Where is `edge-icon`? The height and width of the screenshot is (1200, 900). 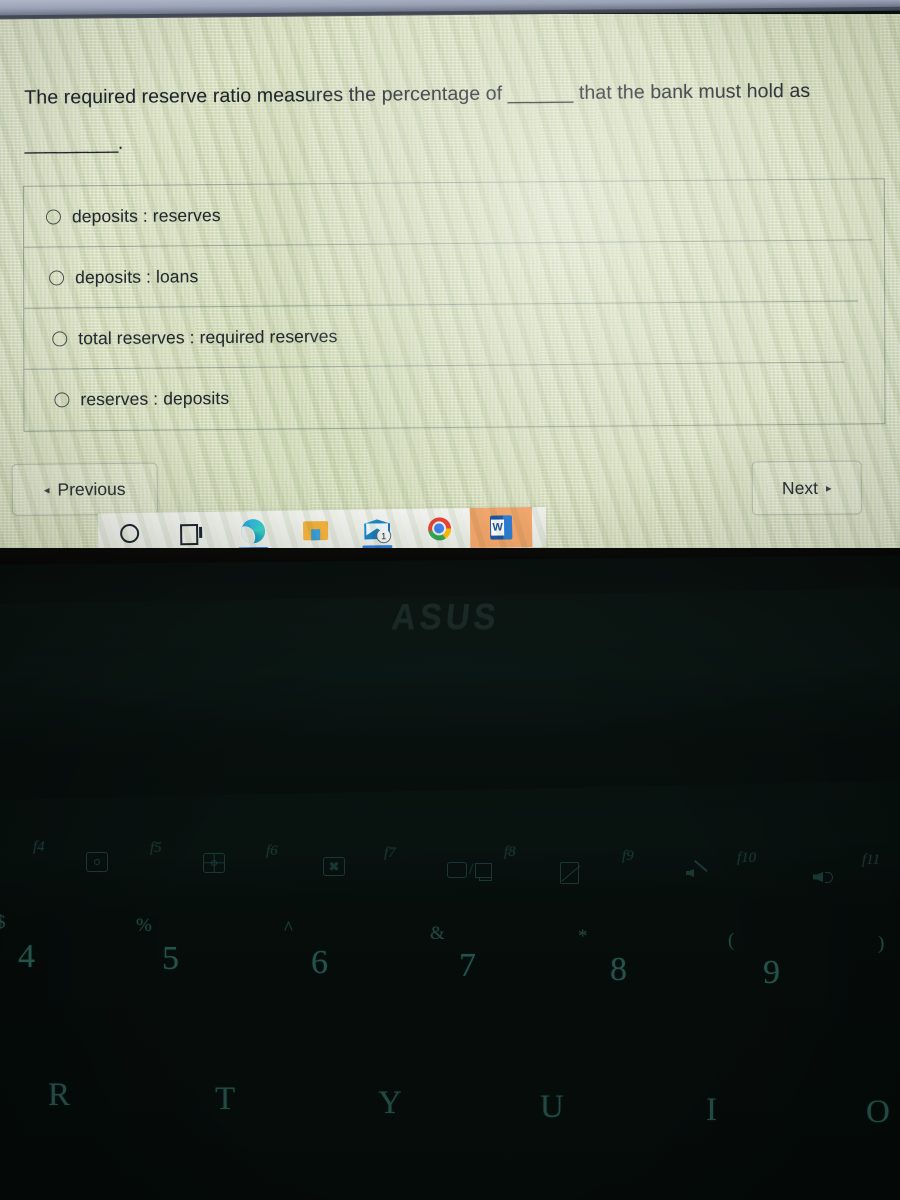 edge-icon is located at coordinates (253, 531).